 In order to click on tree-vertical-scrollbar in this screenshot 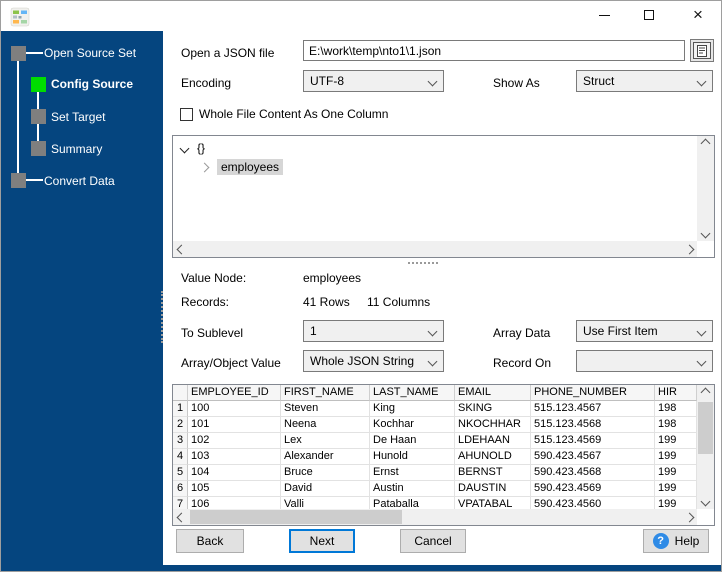, I will do `click(705, 188)`.